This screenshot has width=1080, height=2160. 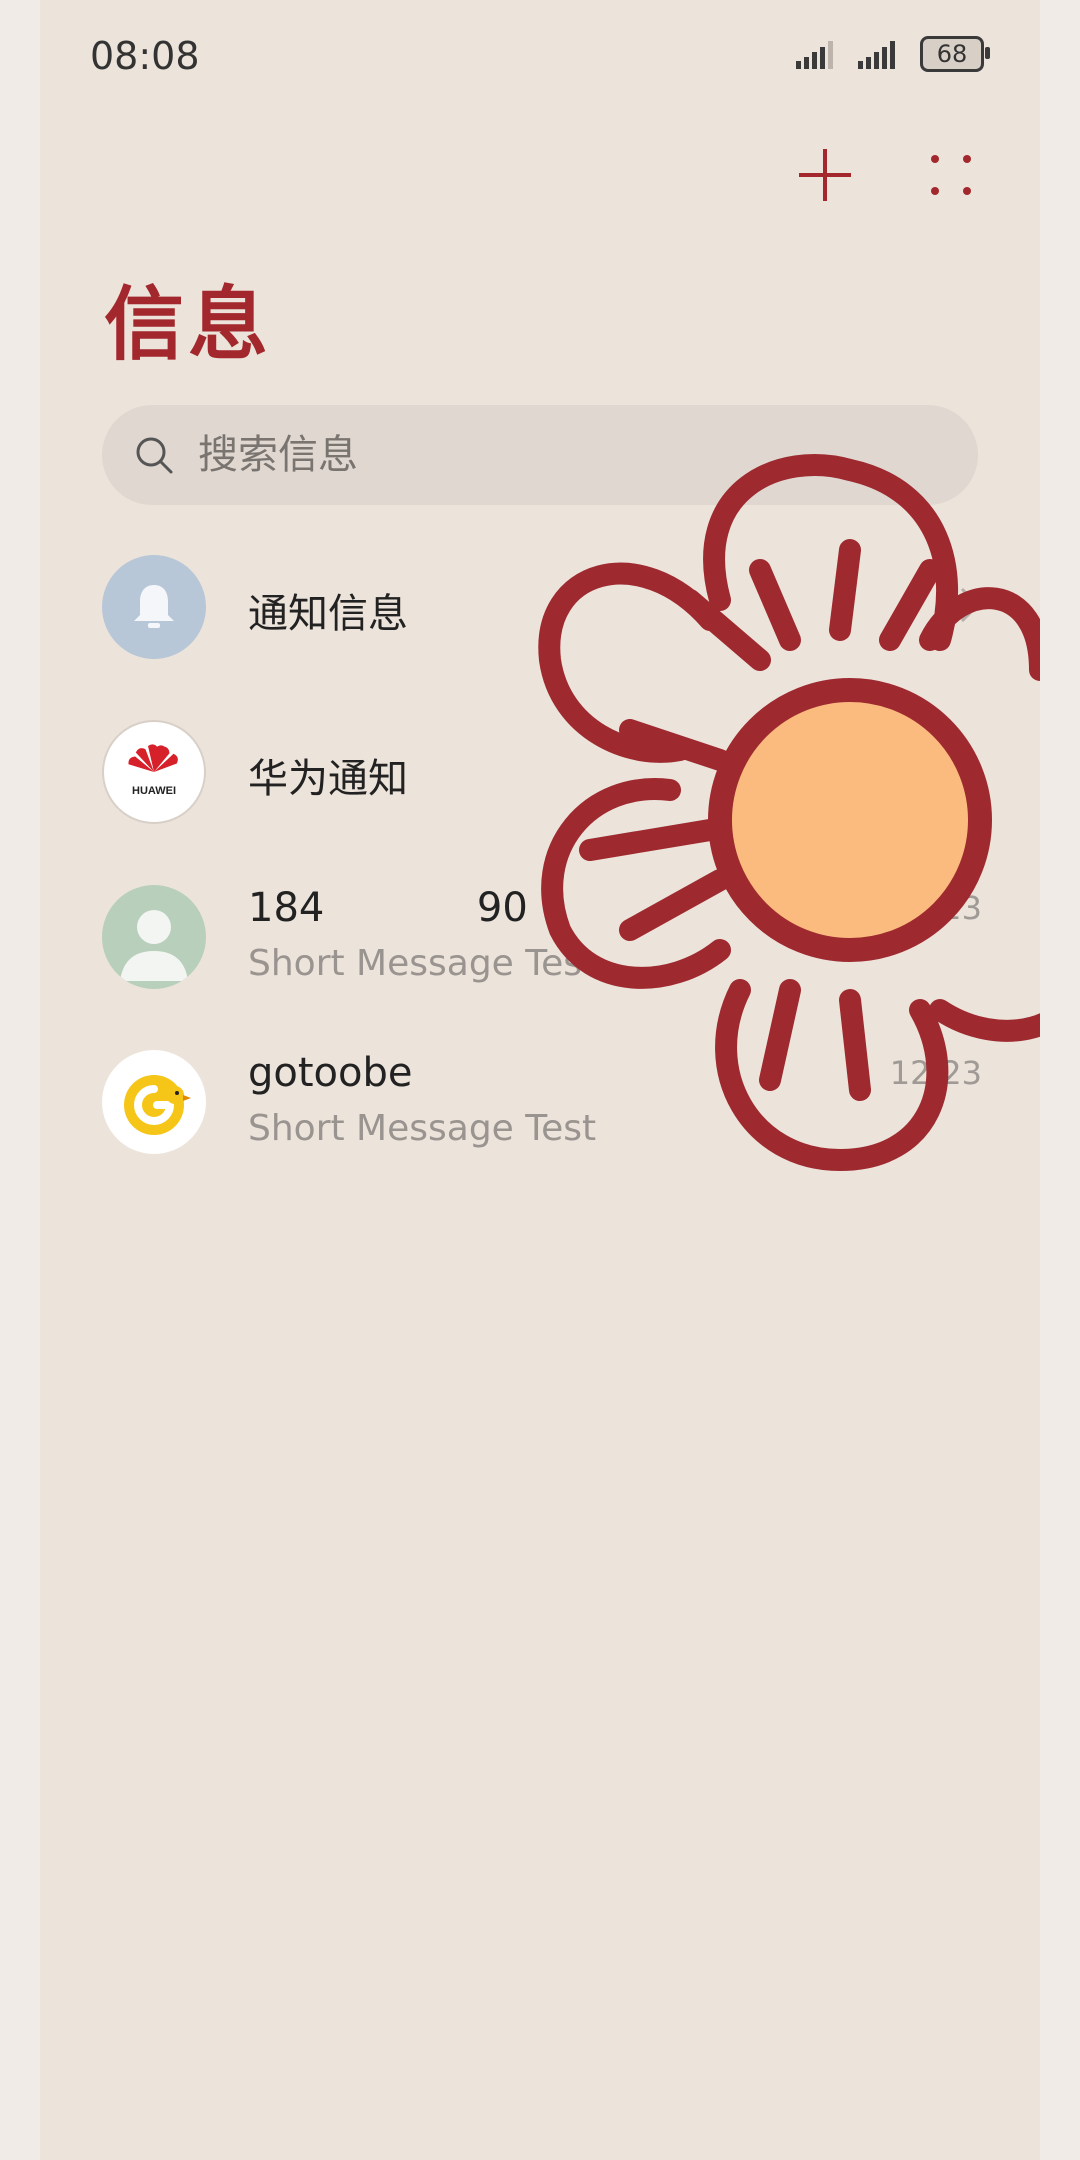 I want to click on bell-icon, so click(x=154, y=606).